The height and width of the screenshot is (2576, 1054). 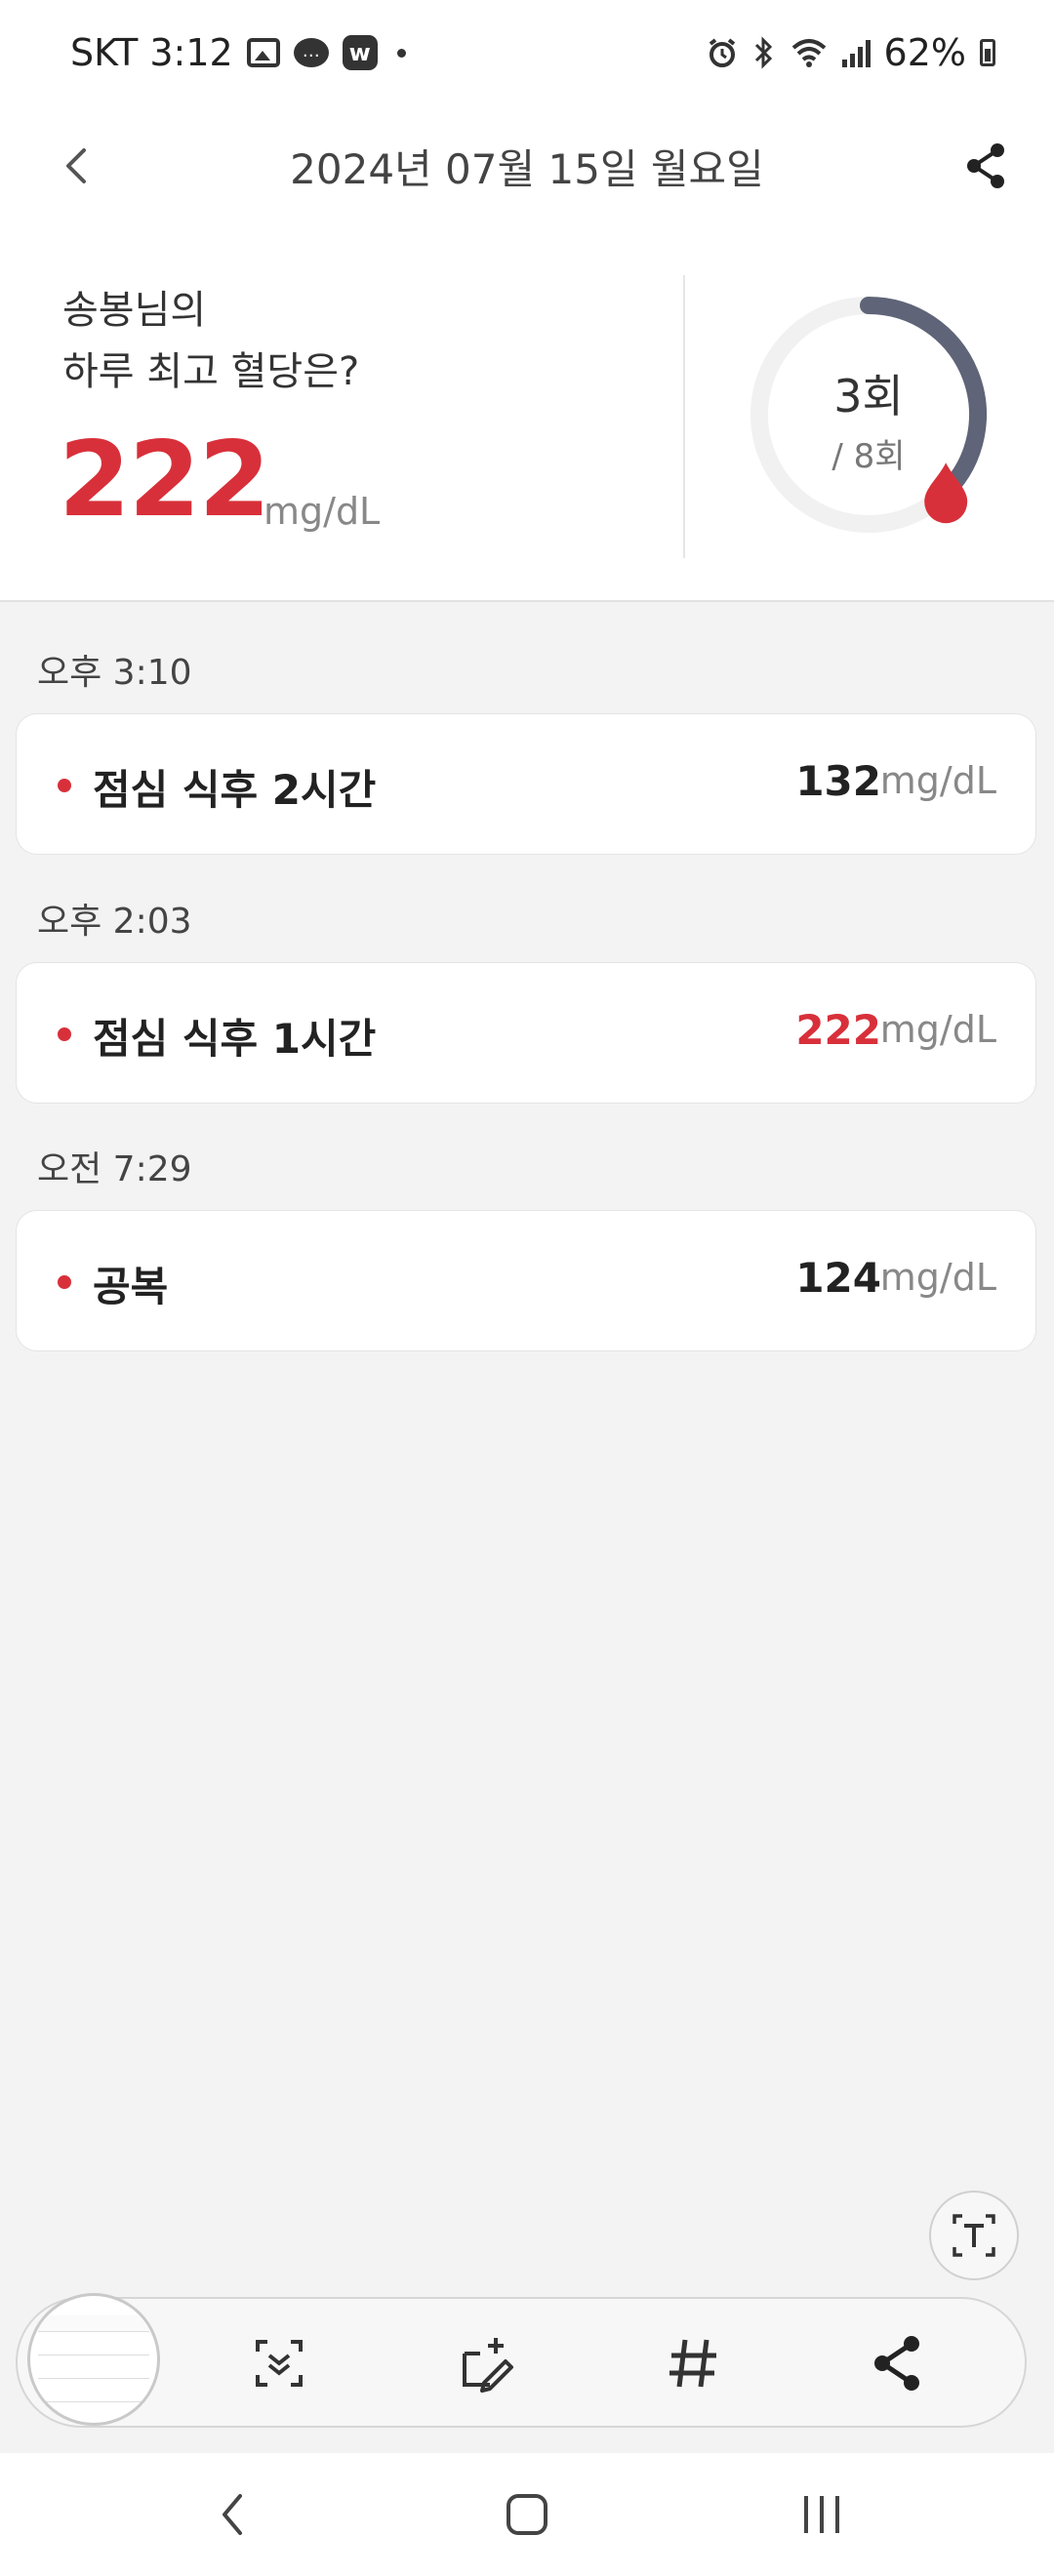 I want to click on screenshot-thumbnail, so click(x=94, y=2359).